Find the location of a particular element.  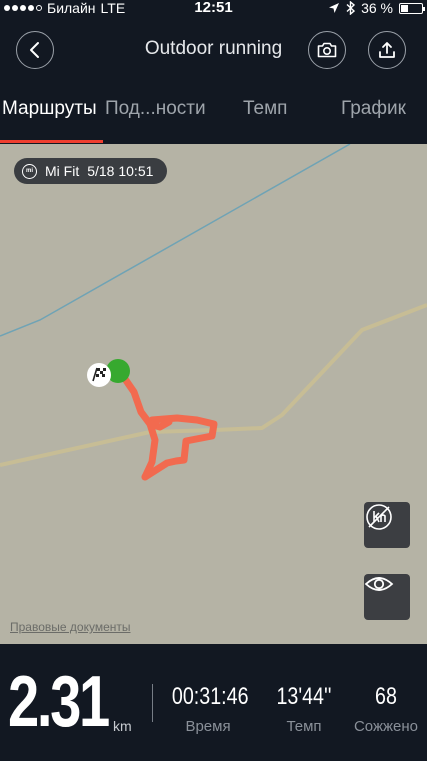

eye-icon is located at coordinates (379, 584).